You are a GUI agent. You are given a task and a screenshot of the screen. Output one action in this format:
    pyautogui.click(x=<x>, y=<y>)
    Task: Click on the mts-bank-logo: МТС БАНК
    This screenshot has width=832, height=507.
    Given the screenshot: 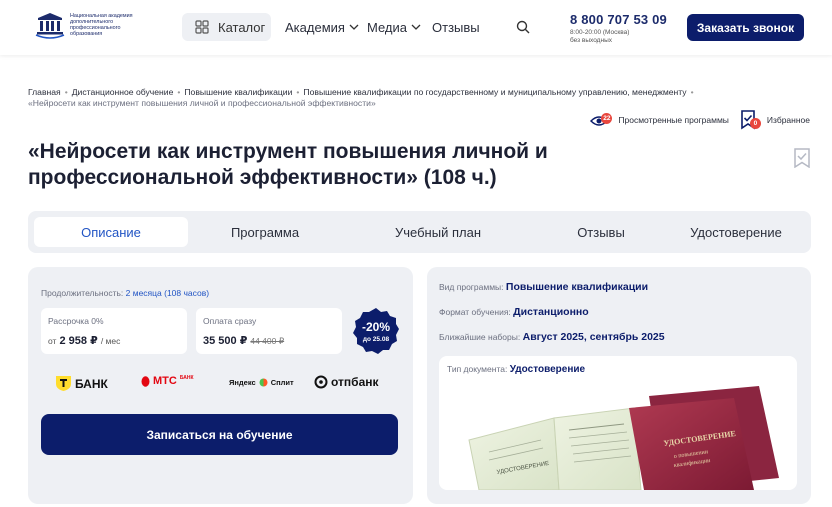 What is the action you would take?
    pyautogui.click(x=167, y=381)
    